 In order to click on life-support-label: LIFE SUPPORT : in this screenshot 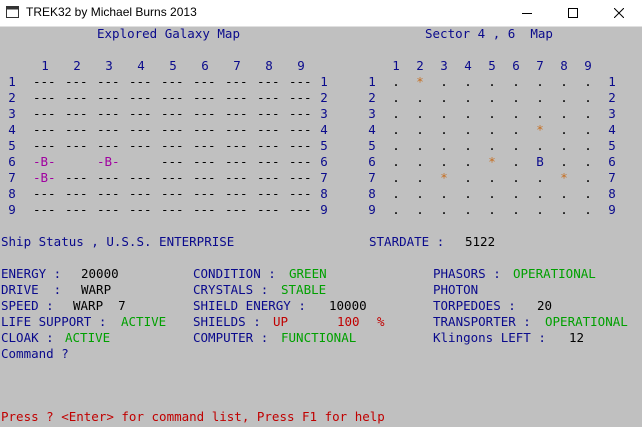, I will do `click(54, 321)`.